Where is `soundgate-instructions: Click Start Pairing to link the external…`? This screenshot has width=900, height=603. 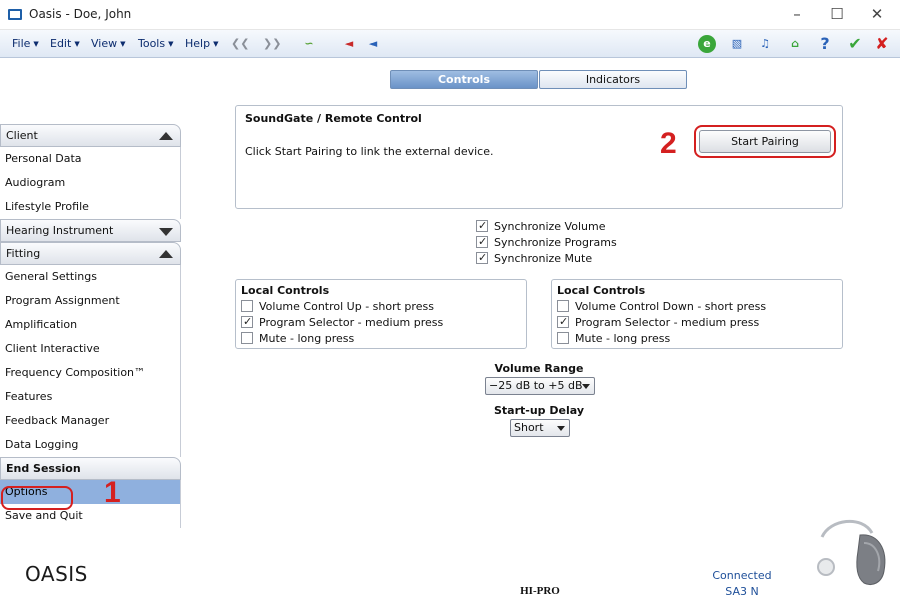
soundgate-instructions: Click Start Pairing to link the external… is located at coordinates (369, 151).